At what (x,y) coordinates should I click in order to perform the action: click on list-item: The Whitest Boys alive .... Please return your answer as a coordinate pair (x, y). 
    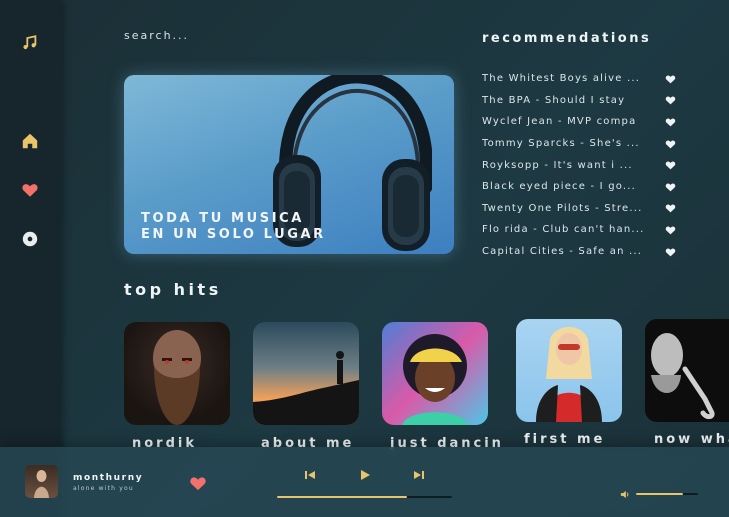
    Looking at the image, I should click on (582, 79).